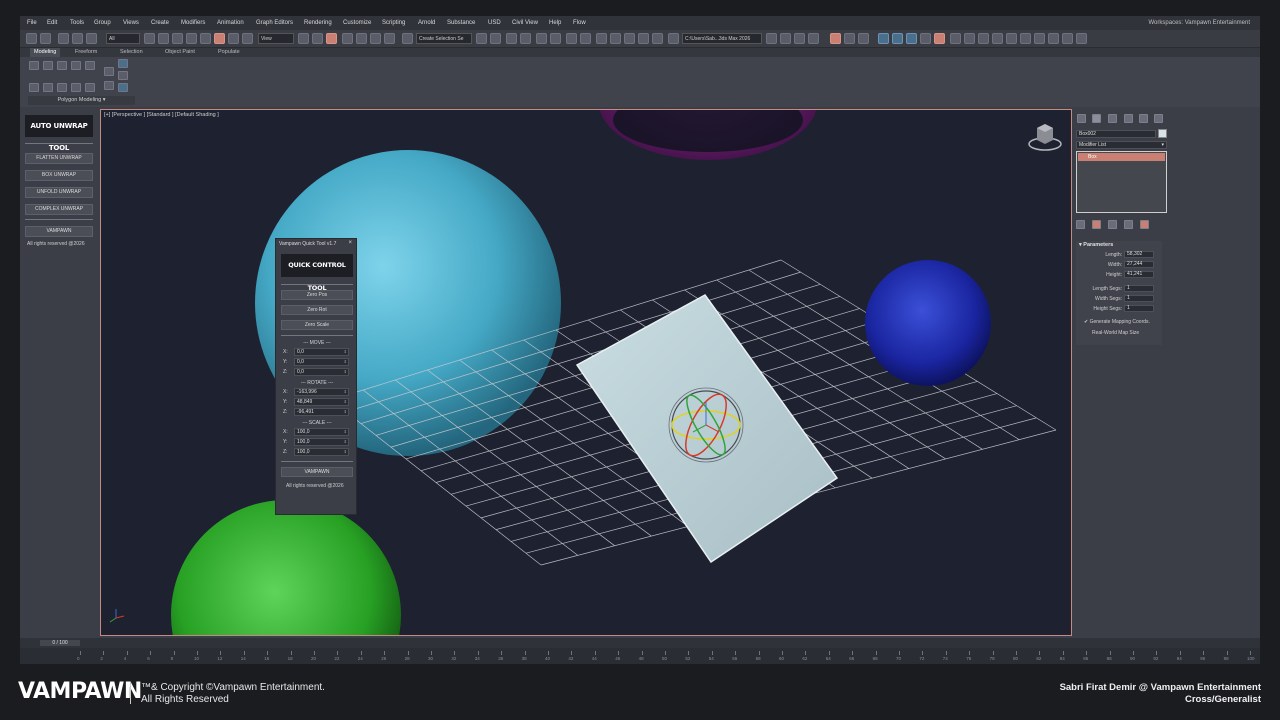  Describe the element at coordinates (585, 38) in the screenshot. I see `material-editor-icon` at that location.